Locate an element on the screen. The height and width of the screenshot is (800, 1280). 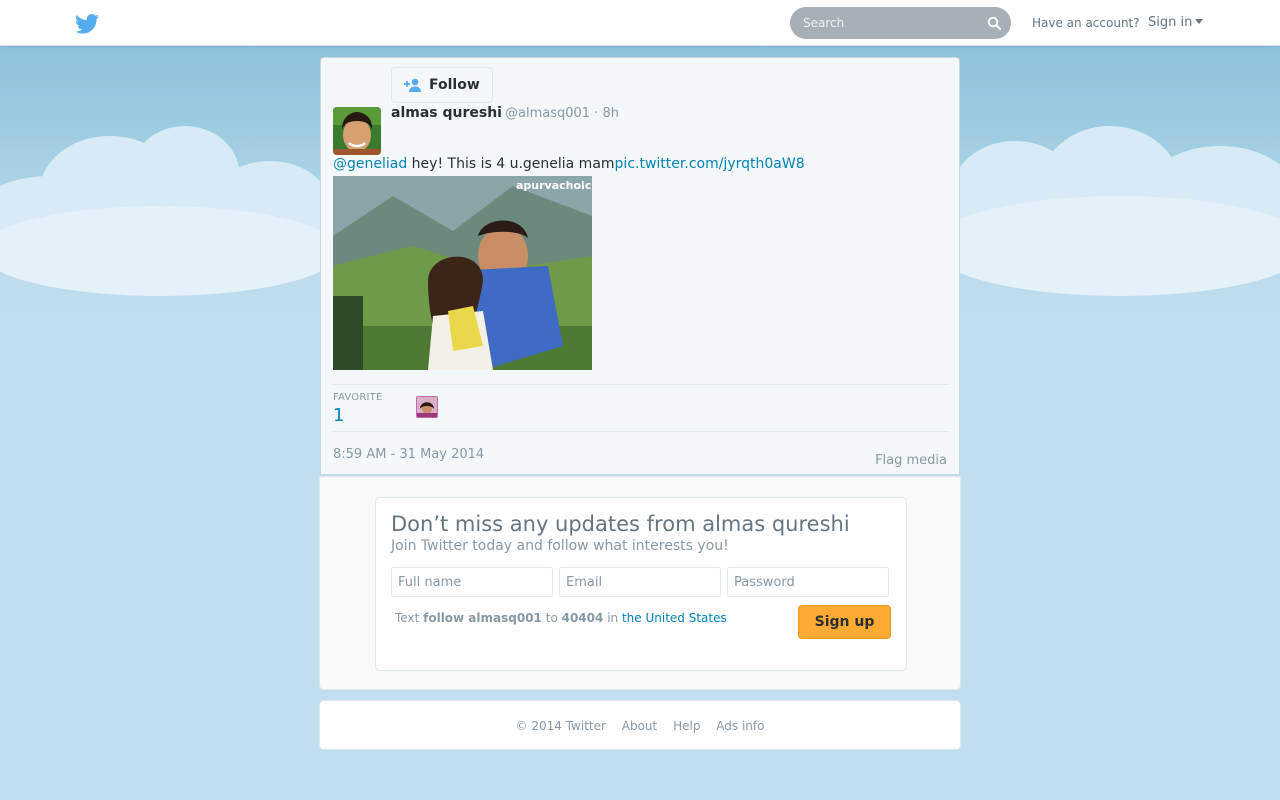
pic-link: pic.twitter.com/jyrqth0aW8 is located at coordinates (710, 164).